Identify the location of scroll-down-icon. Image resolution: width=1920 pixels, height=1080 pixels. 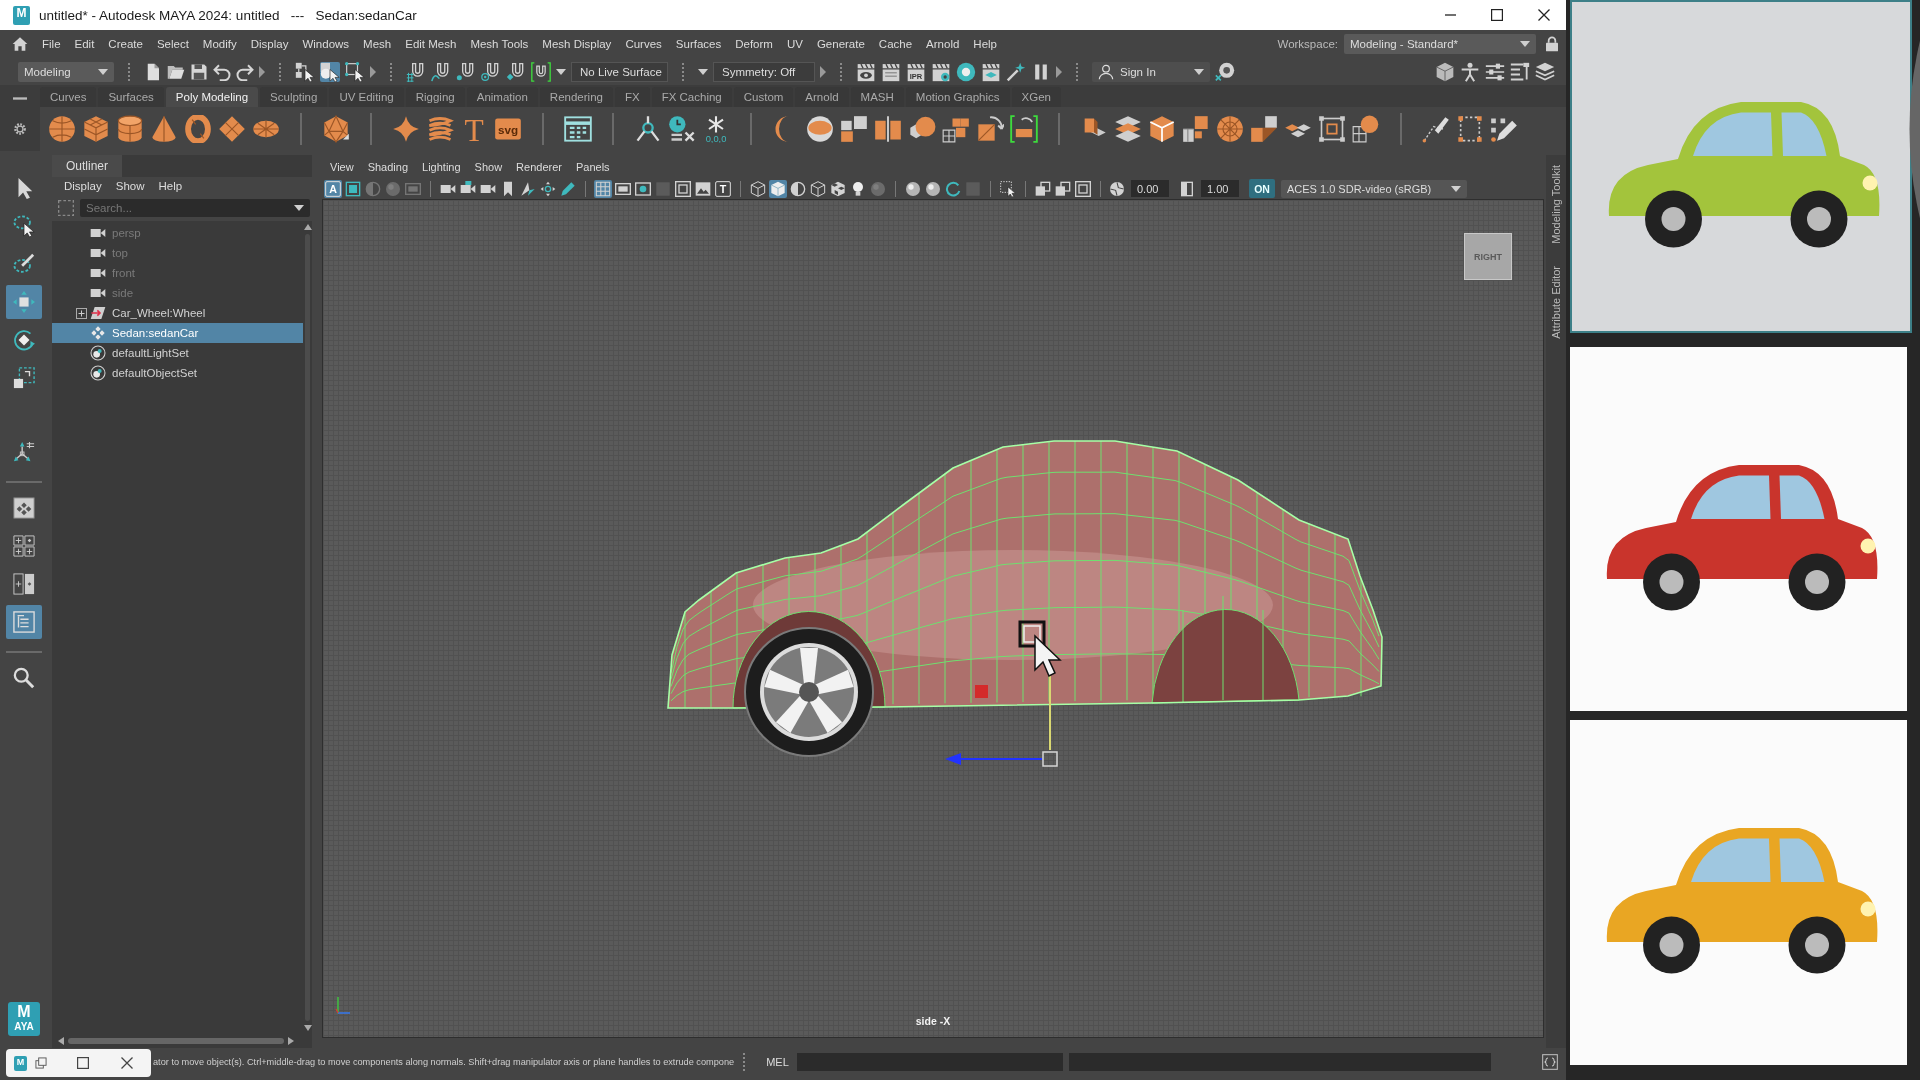
(307, 1028).